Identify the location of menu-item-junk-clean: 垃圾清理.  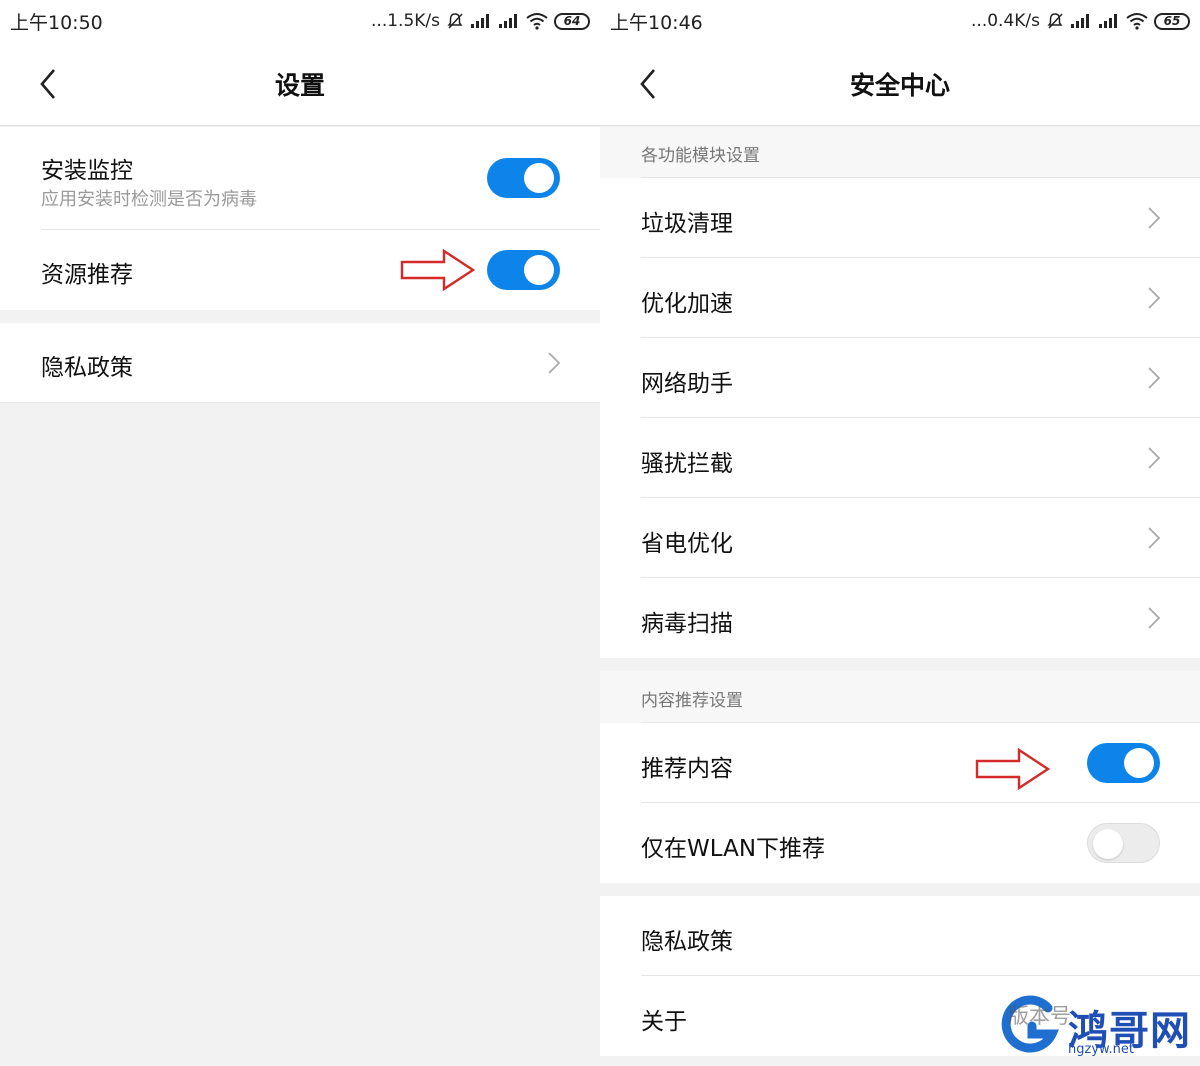
(900, 218).